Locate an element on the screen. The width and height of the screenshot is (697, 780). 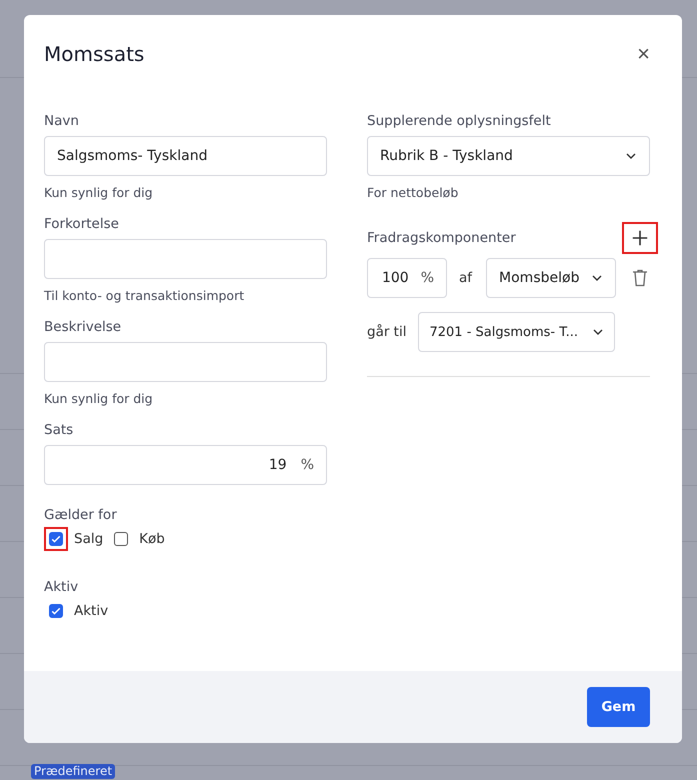
field-label: Gælder for is located at coordinates (81, 515).